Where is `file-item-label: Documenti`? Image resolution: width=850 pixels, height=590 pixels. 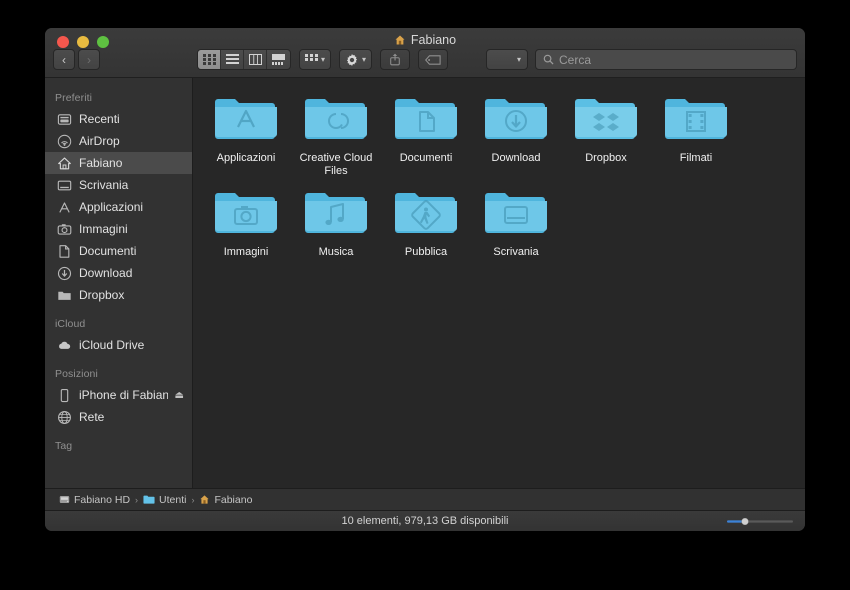
file-item-label: Documenti is located at coordinates (426, 158).